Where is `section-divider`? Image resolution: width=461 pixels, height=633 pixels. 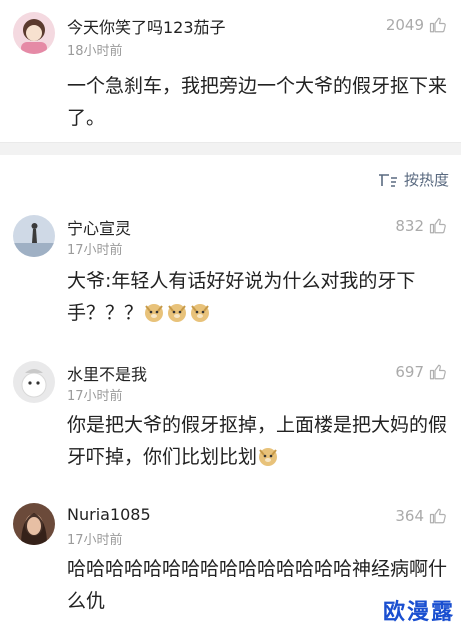 section-divider is located at coordinates (230, 148).